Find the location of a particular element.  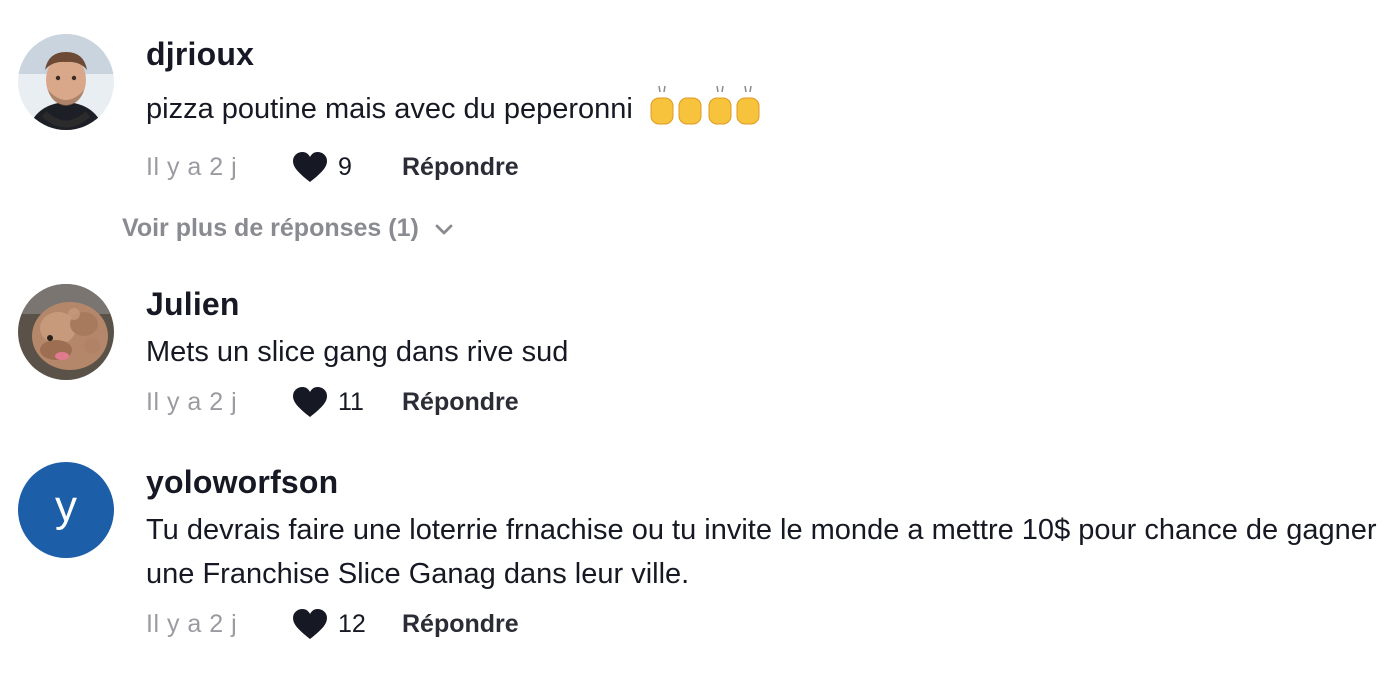

avatar: y is located at coordinates (66, 510).